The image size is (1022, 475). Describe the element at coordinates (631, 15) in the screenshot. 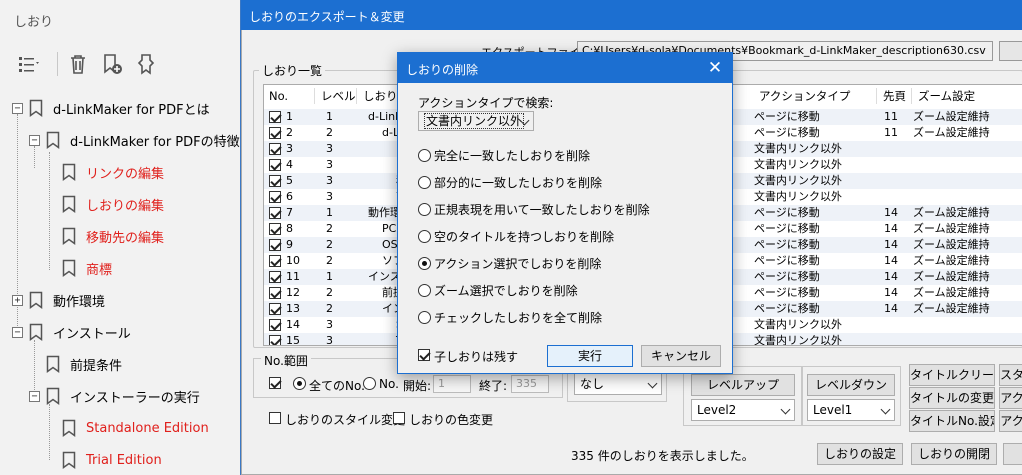

I see `window-titlebar: しおりのエクスポート＆変更` at that location.